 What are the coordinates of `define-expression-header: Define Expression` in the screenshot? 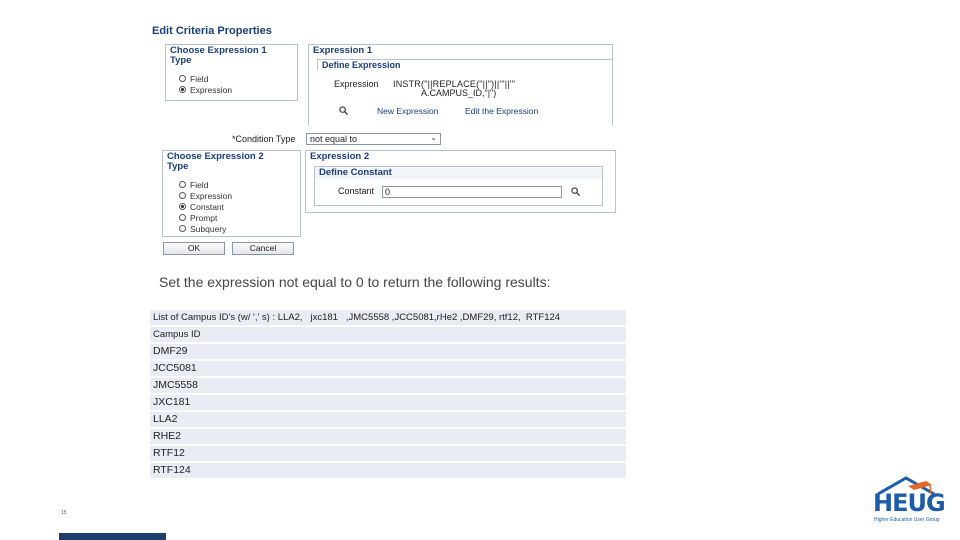 It's located at (361, 65).